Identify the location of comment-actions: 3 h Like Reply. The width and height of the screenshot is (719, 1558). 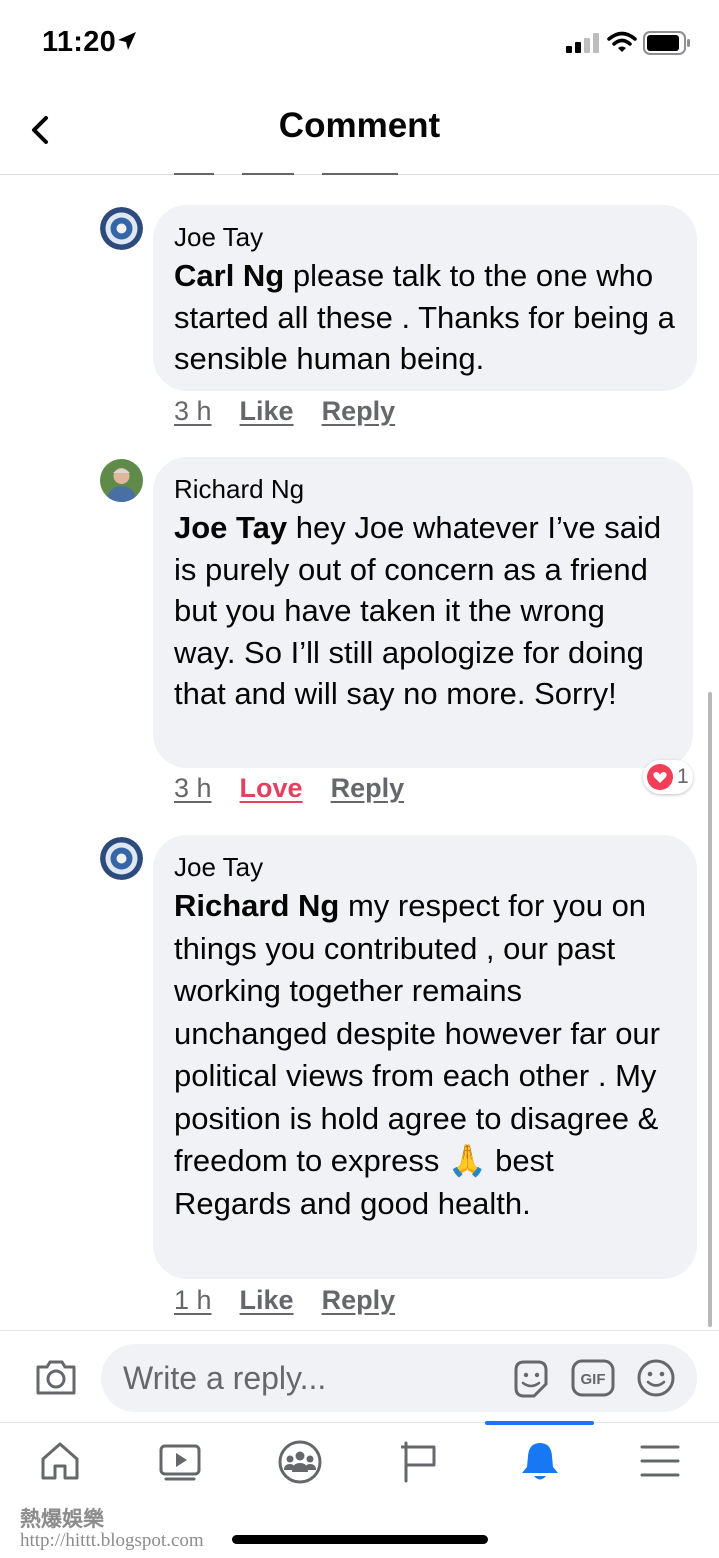
(284, 411).